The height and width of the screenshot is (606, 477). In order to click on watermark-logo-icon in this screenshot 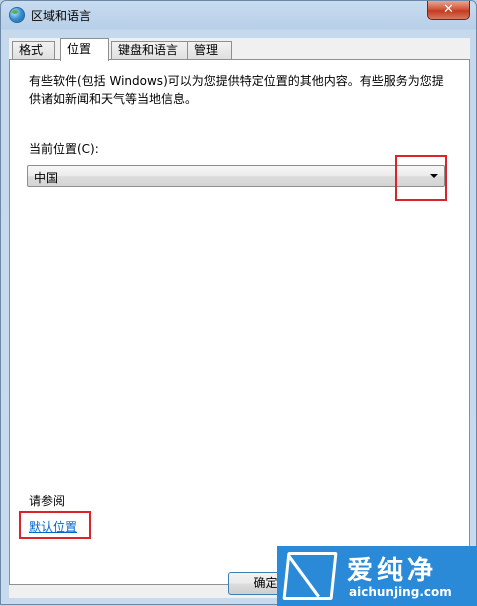, I will do `click(310, 576)`.